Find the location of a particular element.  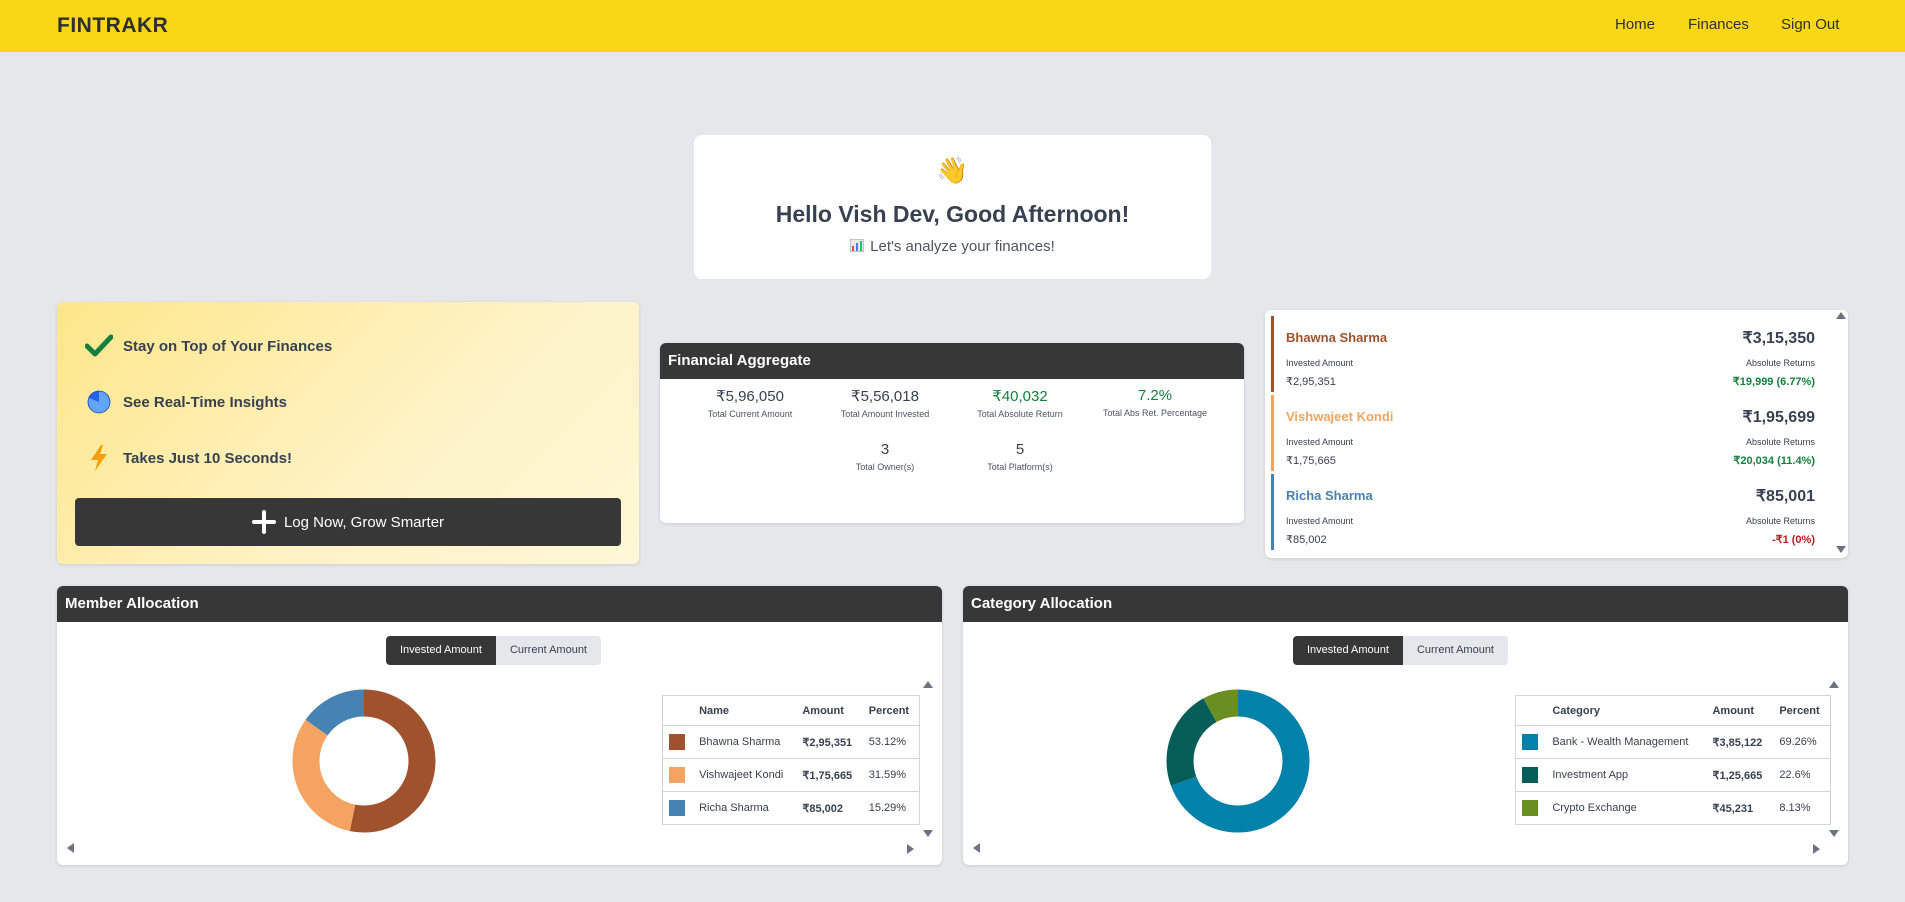

stat-value: 3 is located at coordinates (885, 449).